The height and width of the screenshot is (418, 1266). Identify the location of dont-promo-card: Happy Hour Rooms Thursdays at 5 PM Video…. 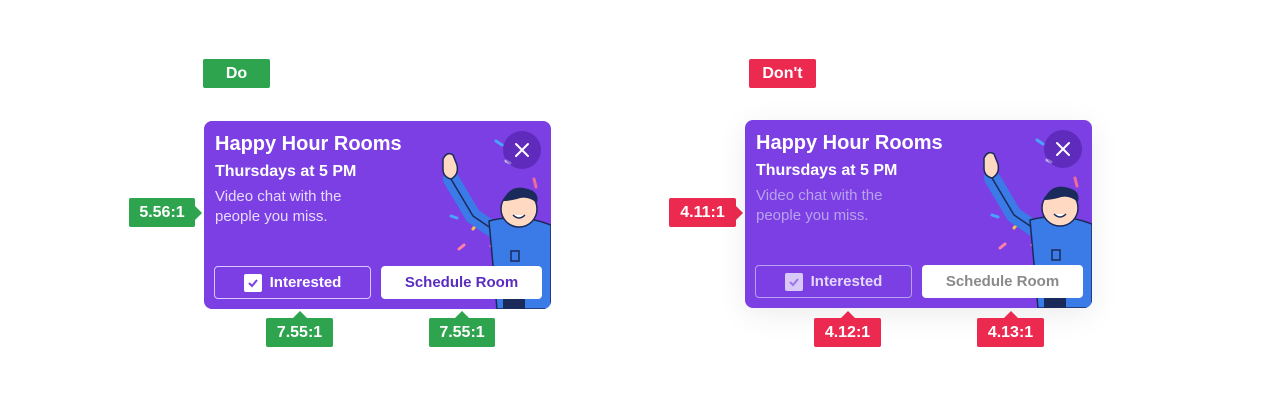
(918, 214).